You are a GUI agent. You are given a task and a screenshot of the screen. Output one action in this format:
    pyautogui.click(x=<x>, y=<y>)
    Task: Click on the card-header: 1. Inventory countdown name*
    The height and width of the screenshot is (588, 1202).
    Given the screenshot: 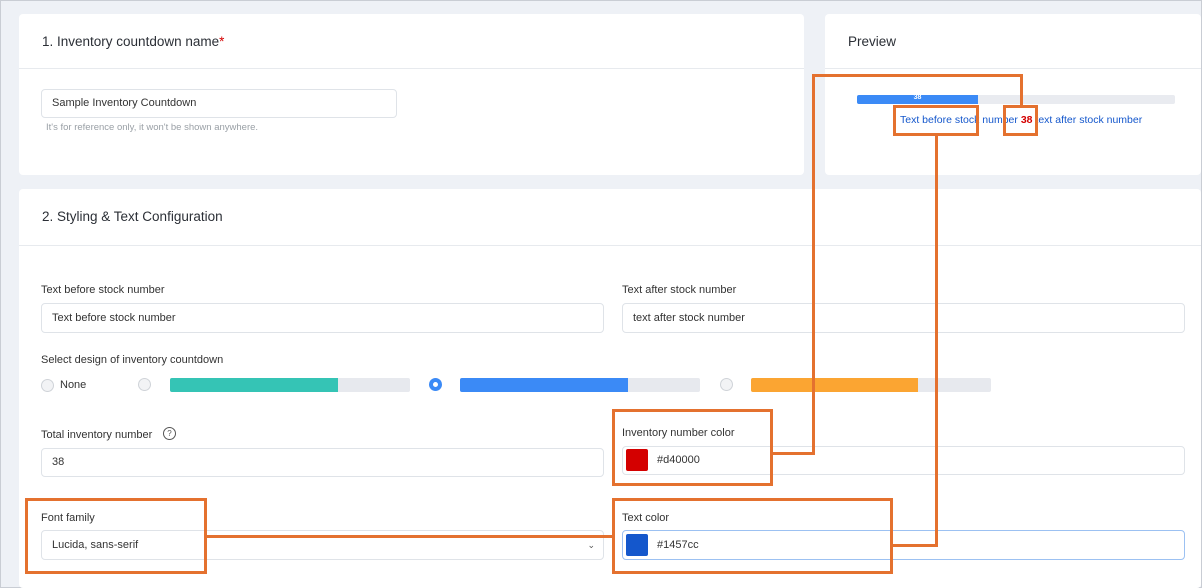 What is the action you would take?
    pyautogui.click(x=411, y=41)
    